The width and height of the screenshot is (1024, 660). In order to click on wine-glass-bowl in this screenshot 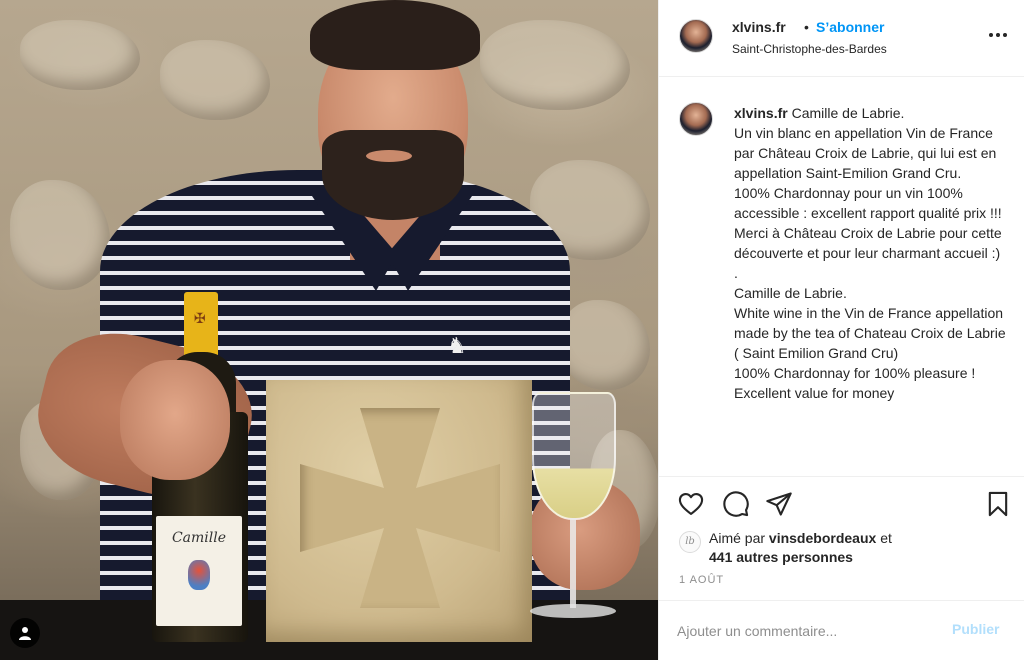, I will do `click(574, 456)`.